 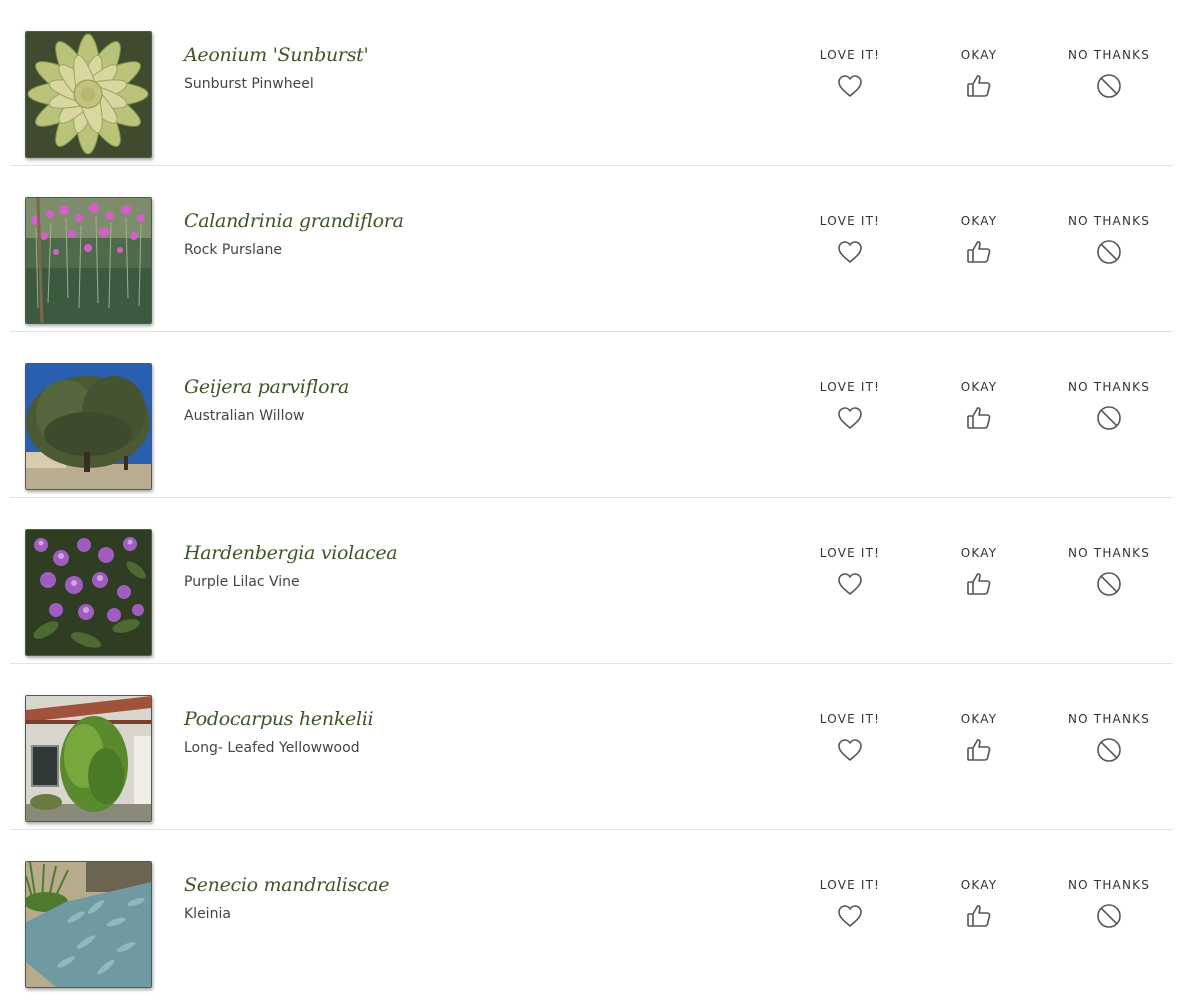 What do you see at coordinates (244, 416) in the screenshot?
I see `plant-common-name: Australian Willow` at bounding box center [244, 416].